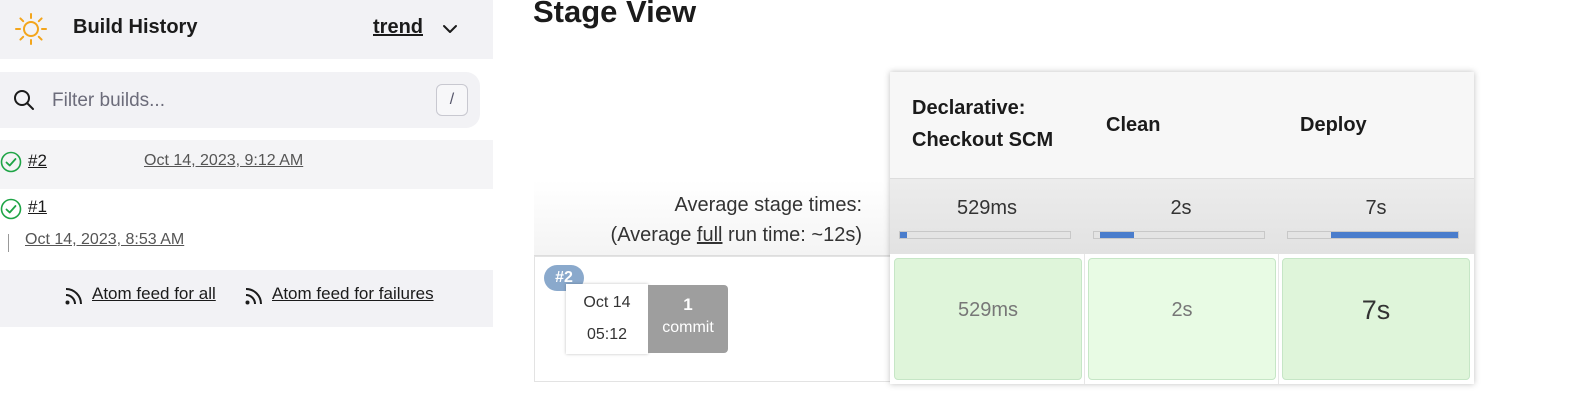 The image size is (1593, 413). I want to click on build-date-link: Oct 14, 2023, 8:53 AM, so click(104, 240).